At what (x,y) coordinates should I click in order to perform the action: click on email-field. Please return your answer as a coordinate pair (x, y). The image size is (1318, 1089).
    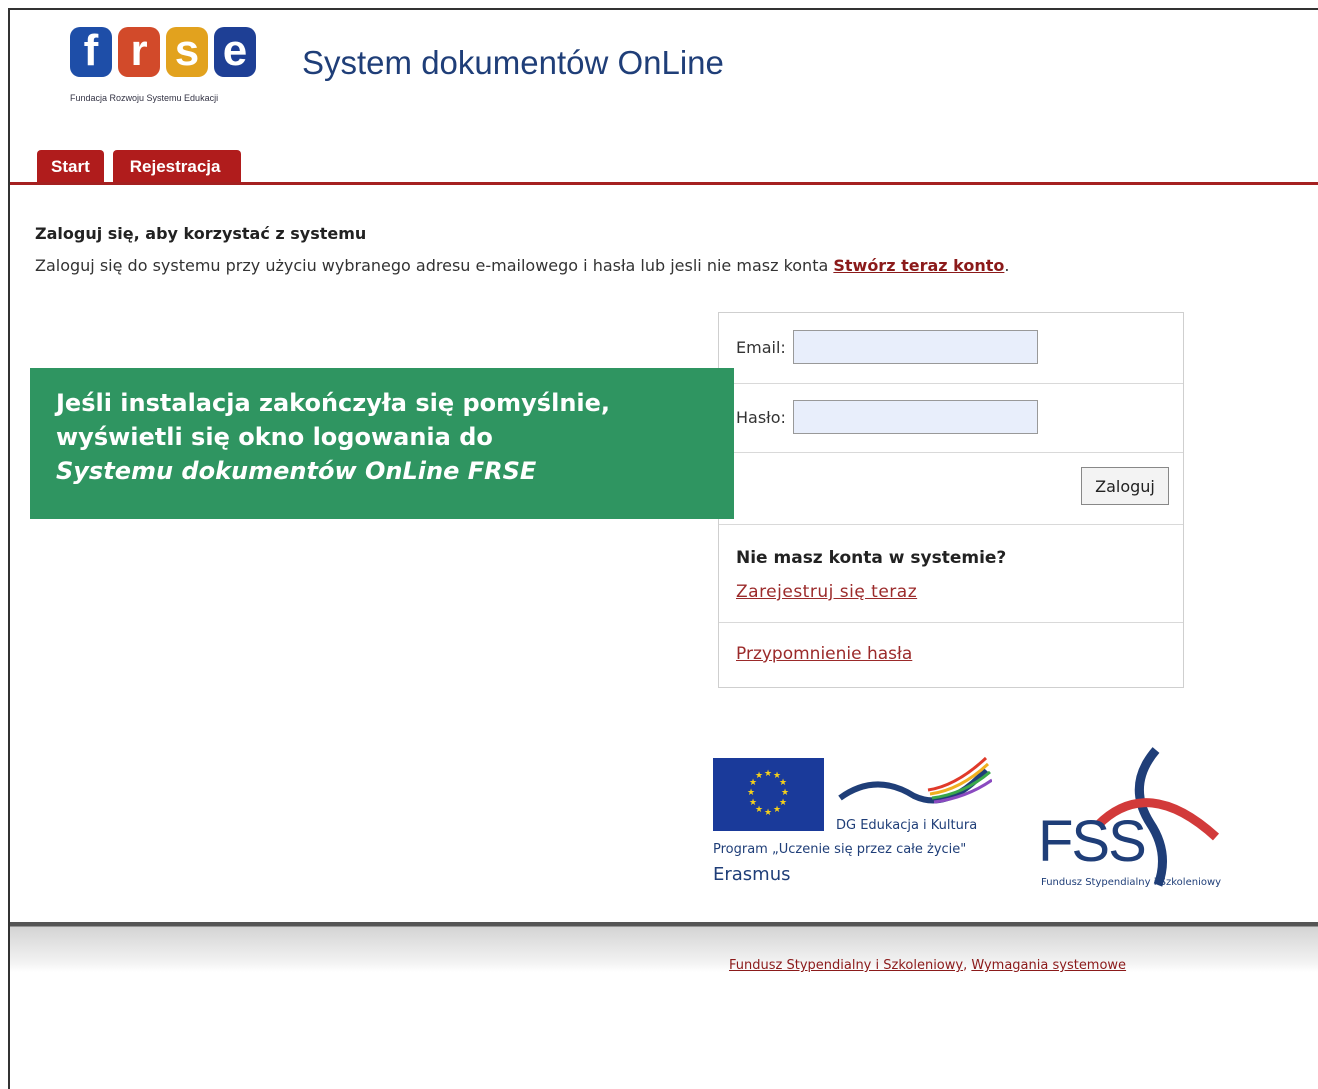
    Looking at the image, I should click on (915, 347).